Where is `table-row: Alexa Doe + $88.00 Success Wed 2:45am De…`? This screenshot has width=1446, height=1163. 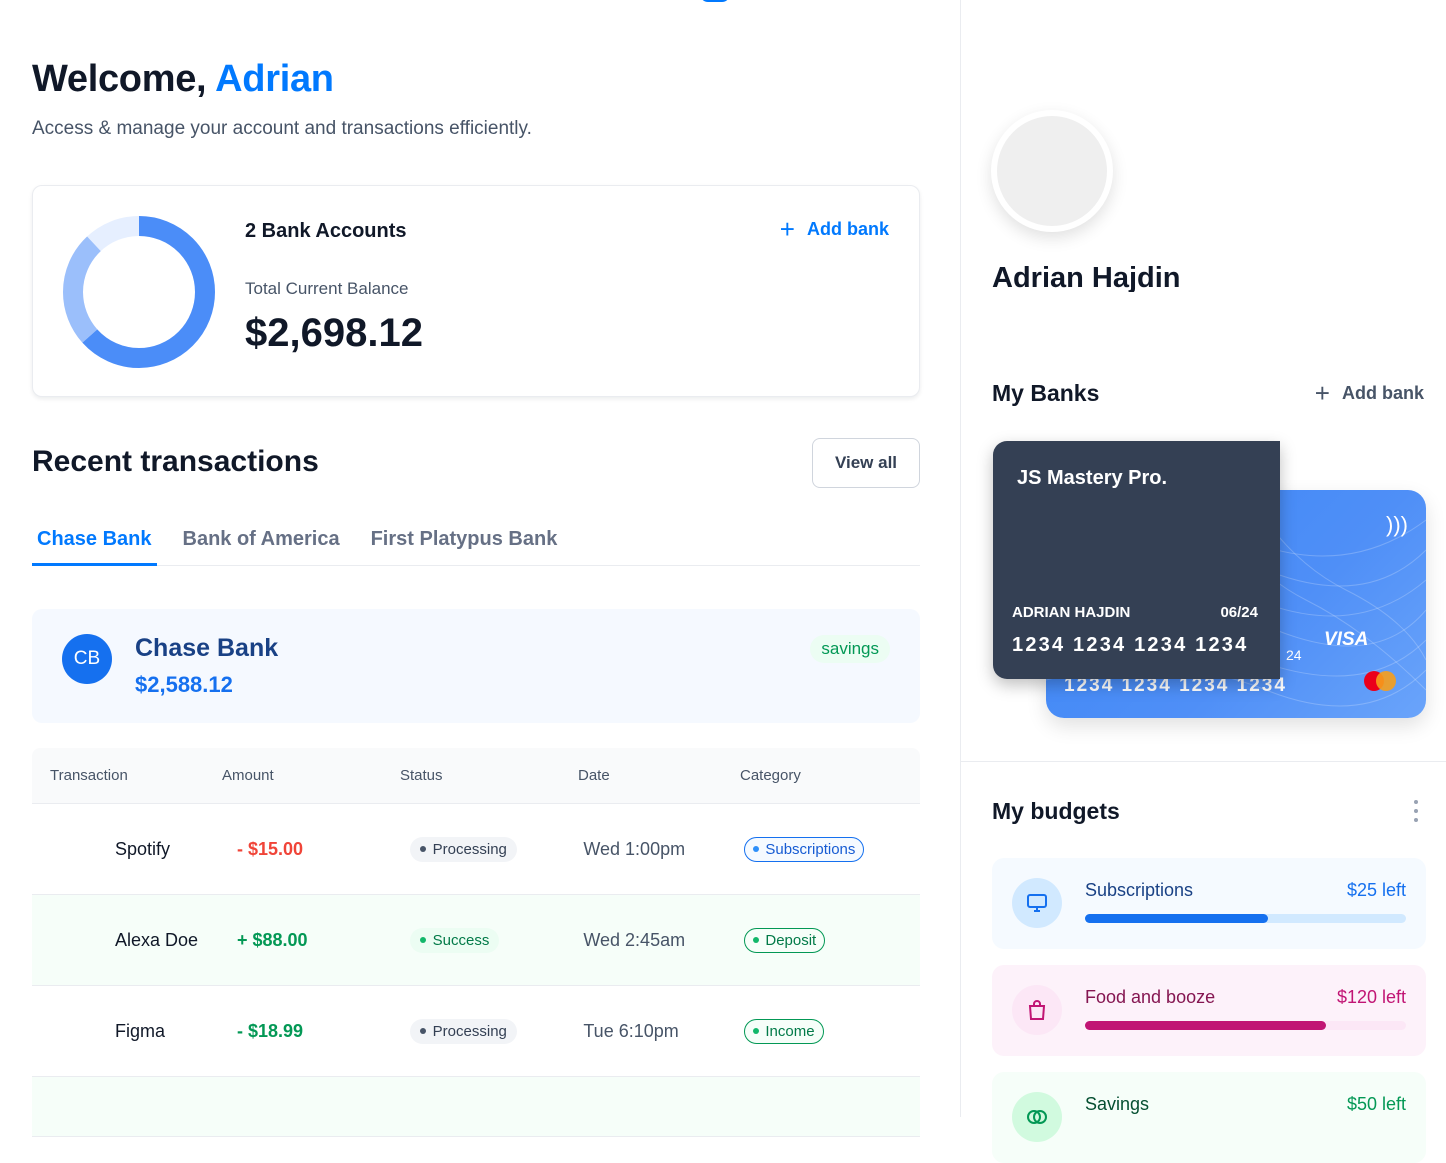
table-row: Alexa Doe + $88.00 Success Wed 2:45am De… is located at coordinates (476, 940).